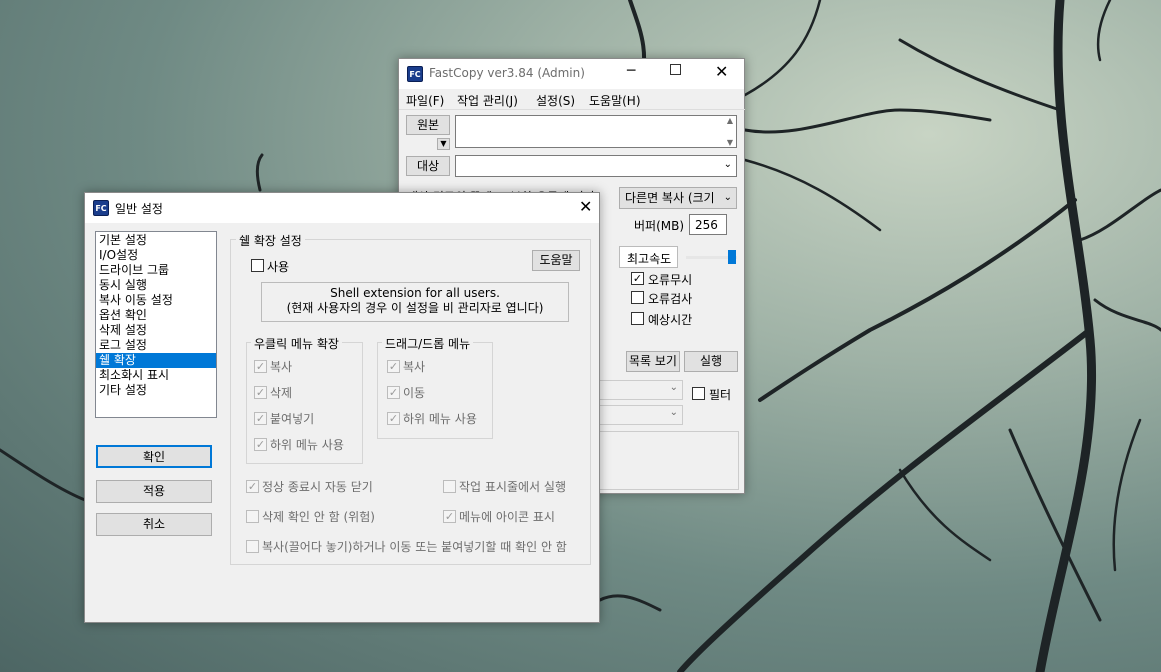 This screenshot has width=1161, height=672. What do you see at coordinates (156, 300) in the screenshot?
I see `category-item: 복사 이동 설정` at bounding box center [156, 300].